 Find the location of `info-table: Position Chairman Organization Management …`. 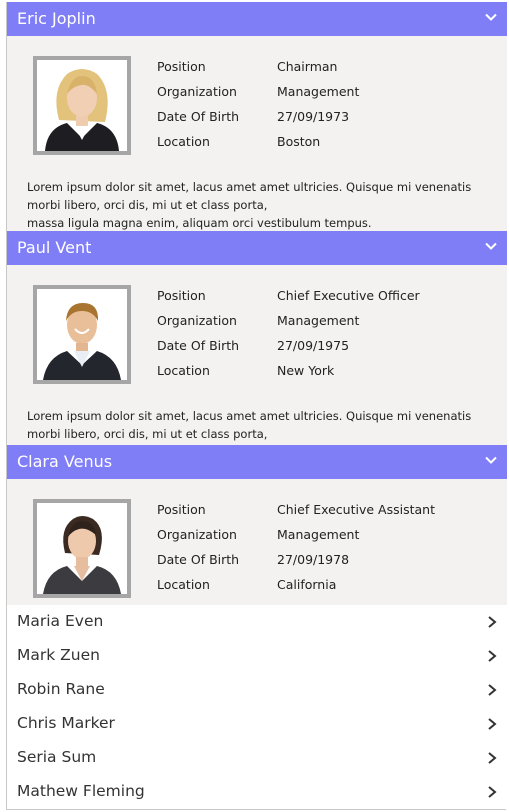

info-table: Position Chairman Organization Management … is located at coordinates (322, 104).